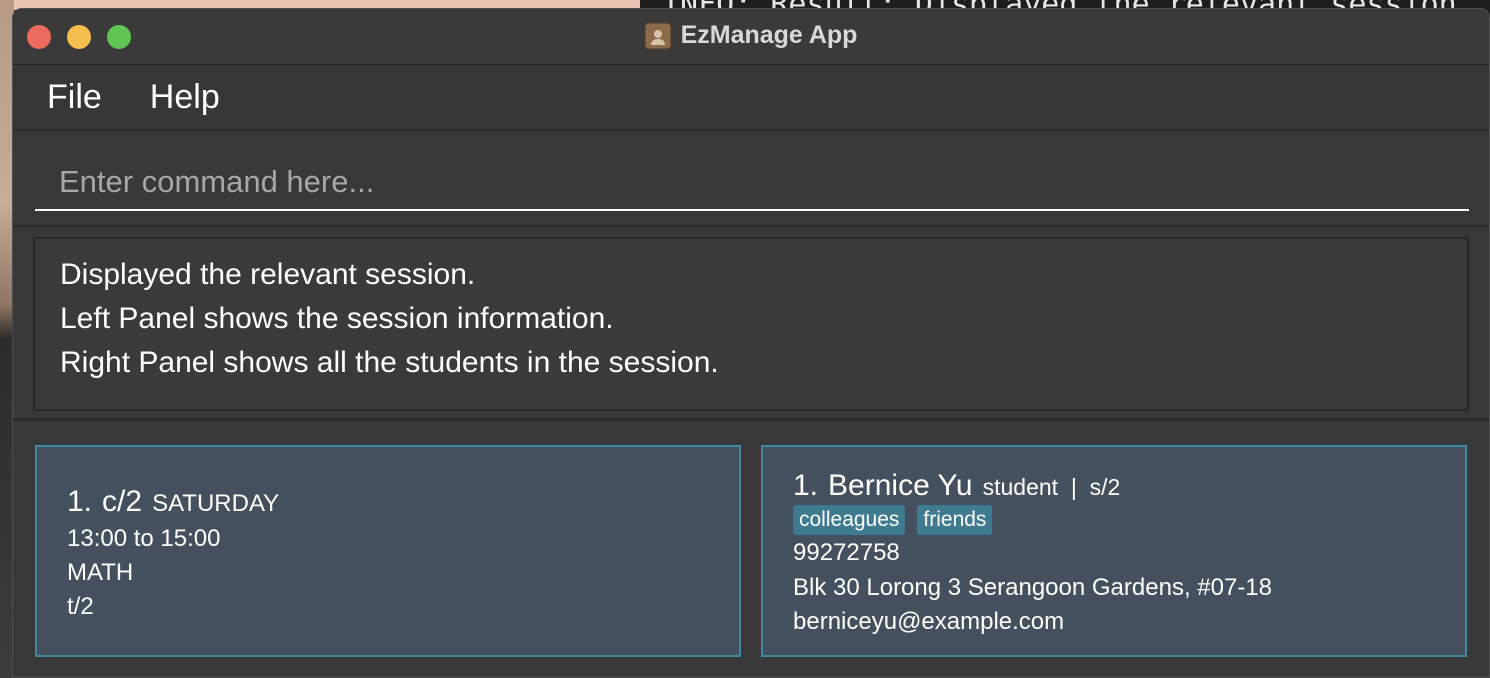  I want to click on command-box-container, so click(751, 179).